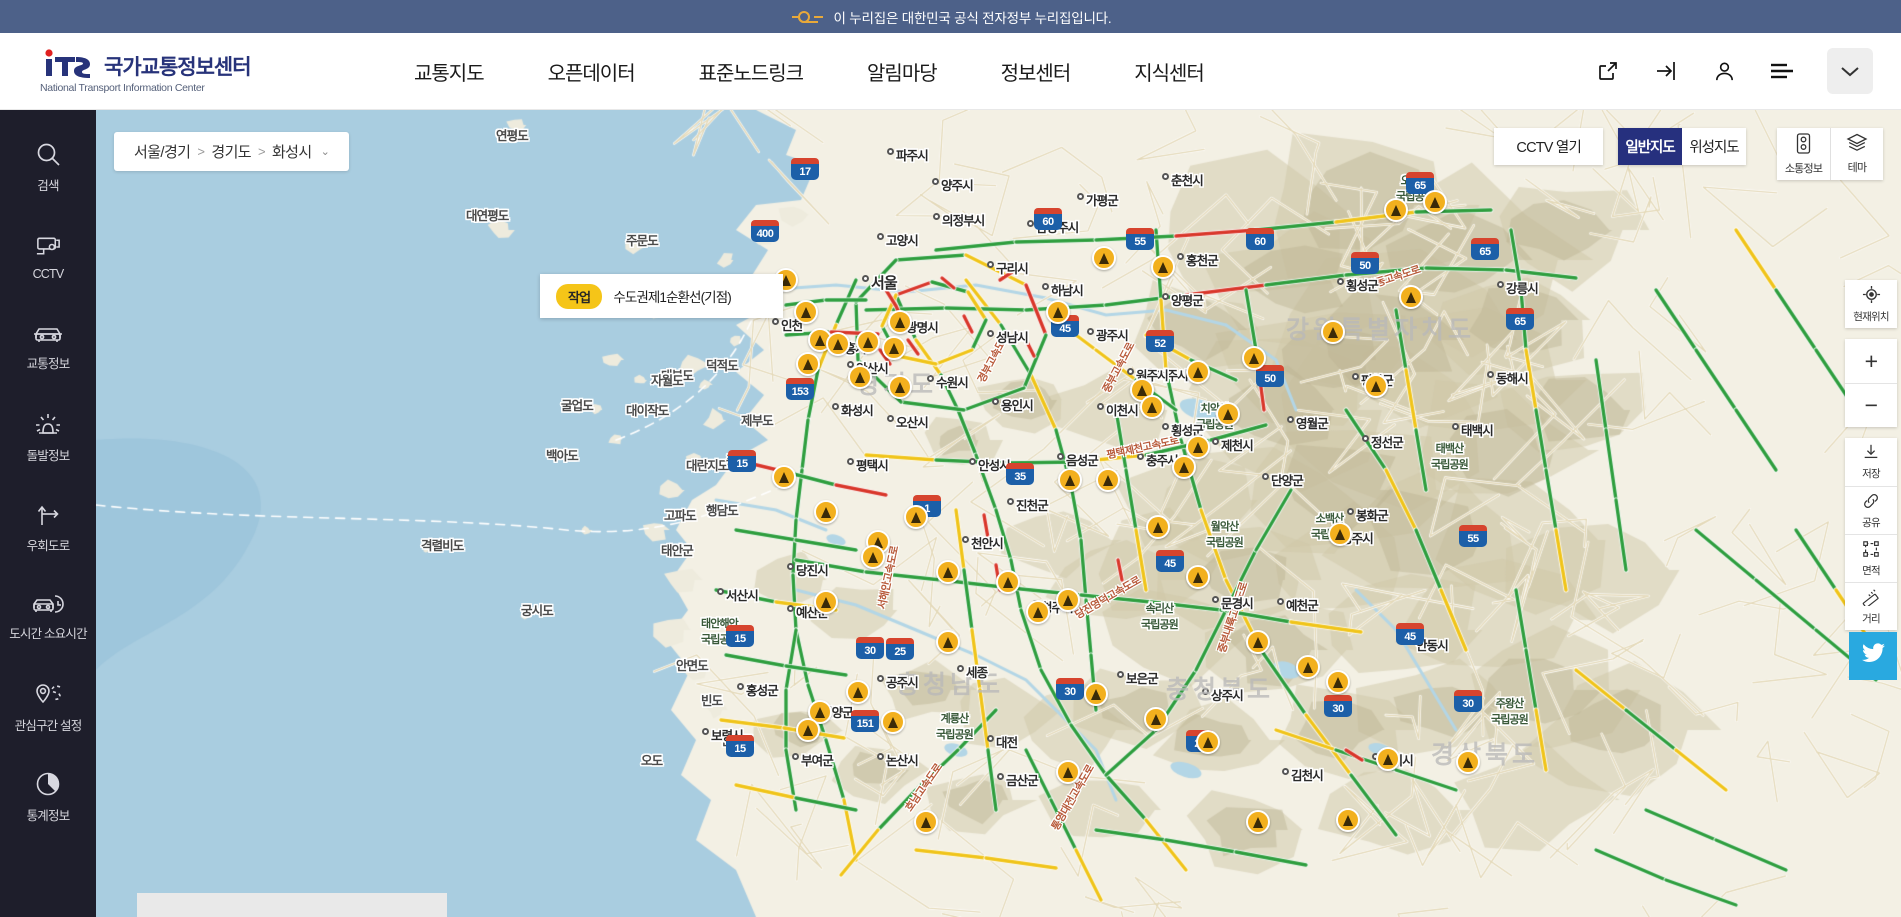 Image resolution: width=1901 pixels, height=917 pixels. What do you see at coordinates (1850, 71) in the screenshot?
I see `chevron-down-icon` at bounding box center [1850, 71].